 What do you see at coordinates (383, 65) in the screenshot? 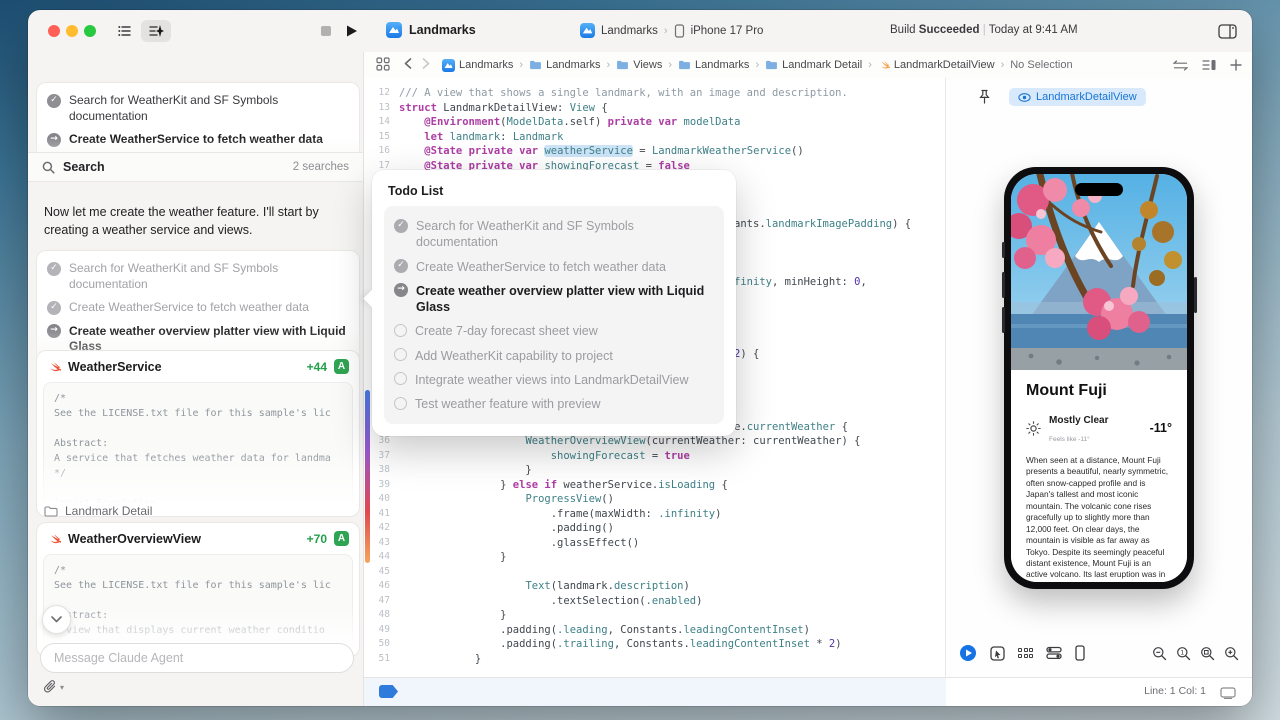
I see `related-items-icon` at bounding box center [383, 65].